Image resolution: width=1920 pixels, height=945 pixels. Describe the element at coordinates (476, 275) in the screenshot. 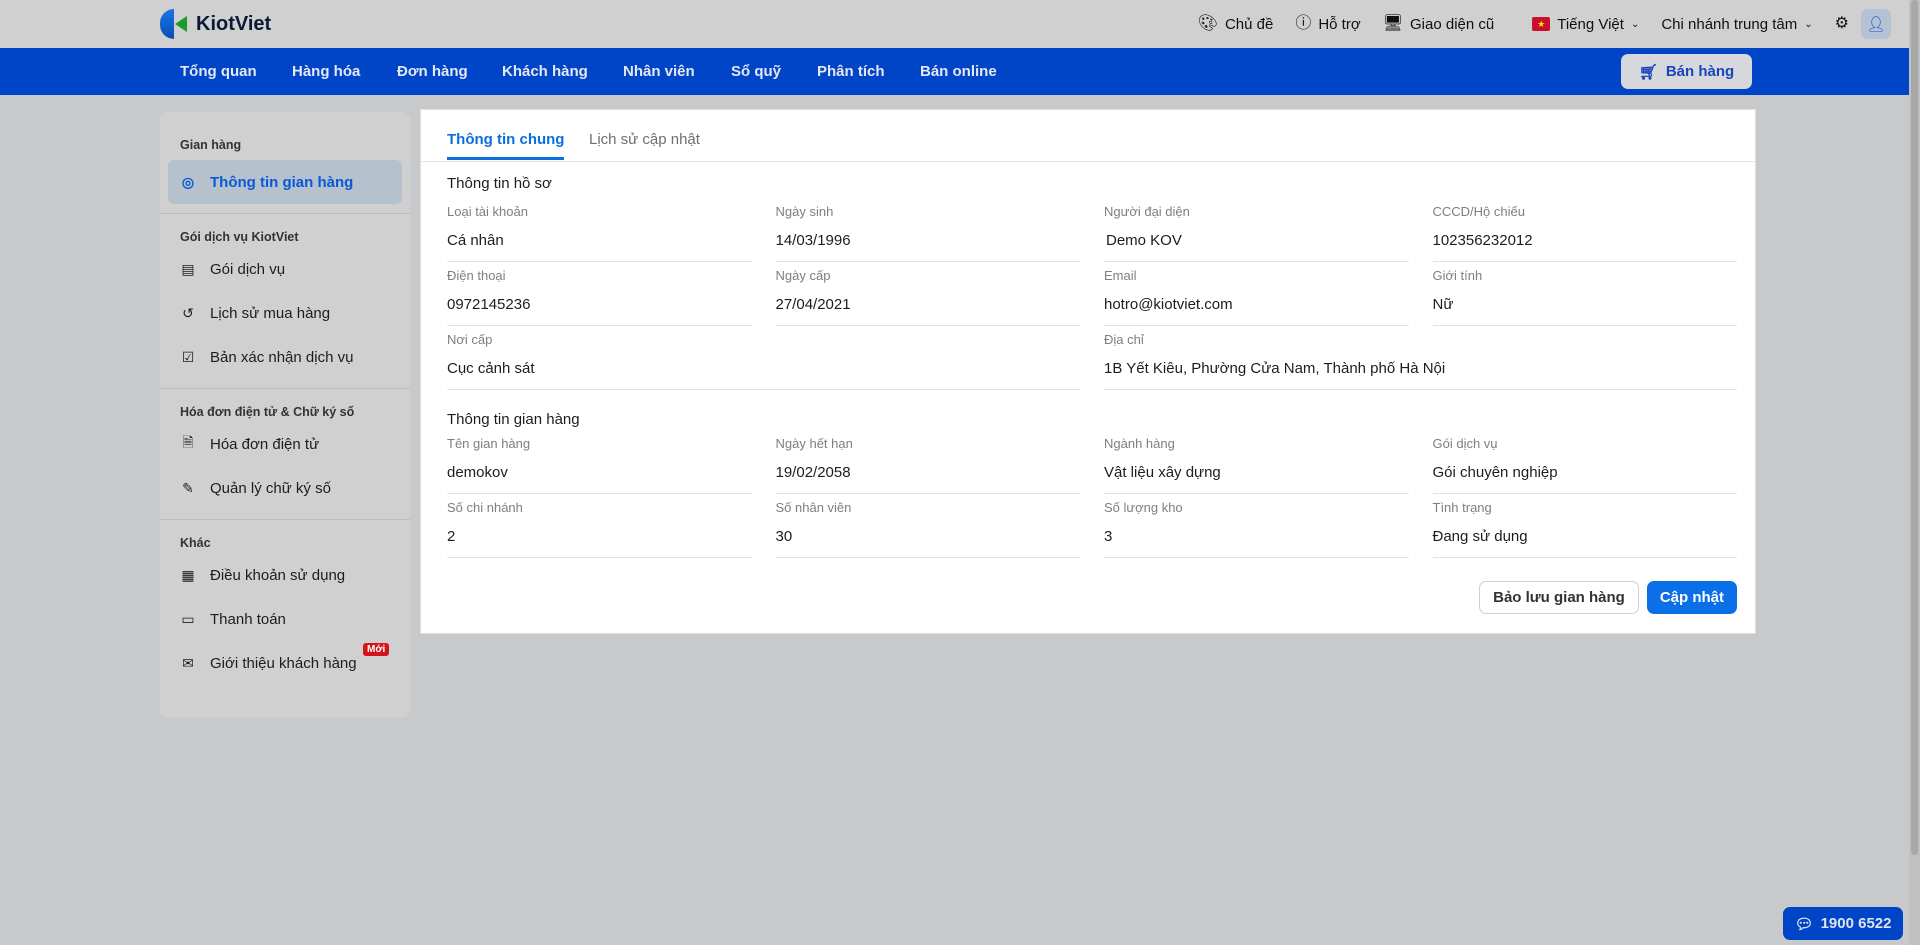

I see `field-label: Điện thoại` at that location.